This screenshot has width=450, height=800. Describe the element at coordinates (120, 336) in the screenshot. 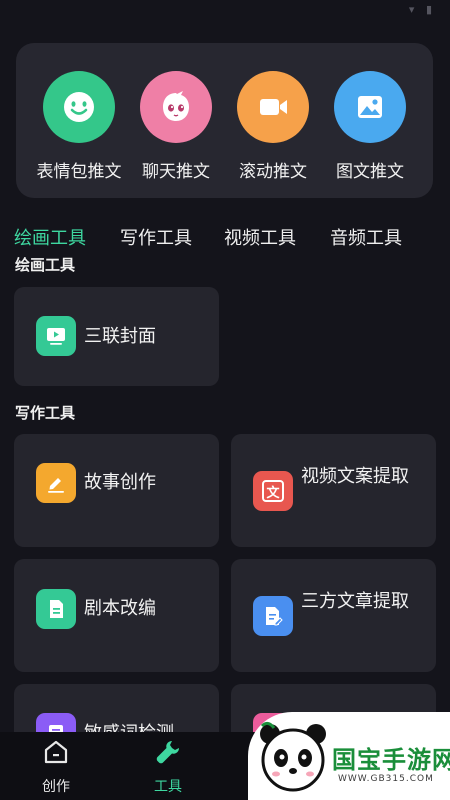

I see `card-label: 三联封面` at that location.